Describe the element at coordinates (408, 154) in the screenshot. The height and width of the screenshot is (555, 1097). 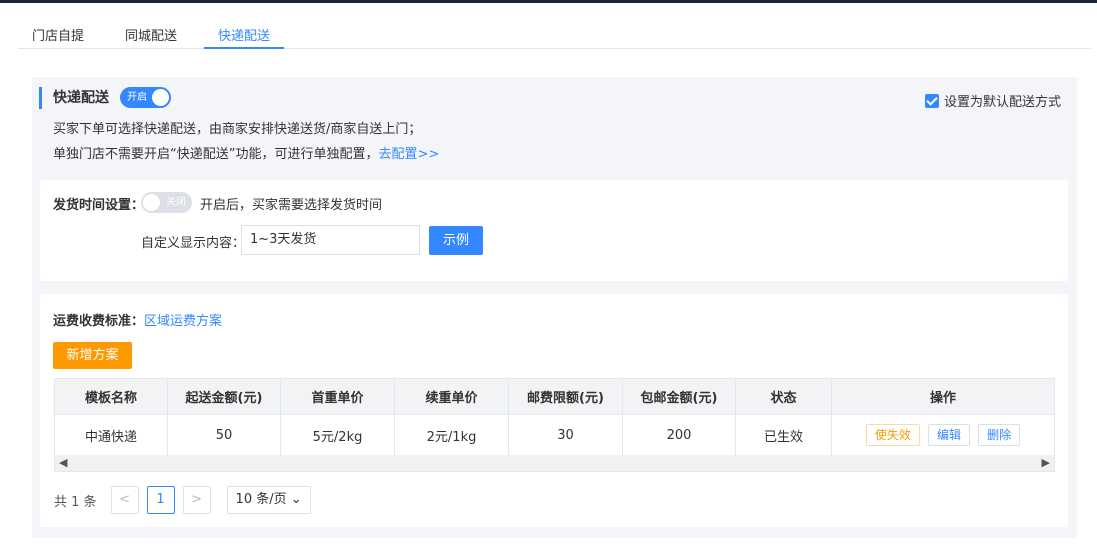
I see `configure-link: 去配置>>` at that location.